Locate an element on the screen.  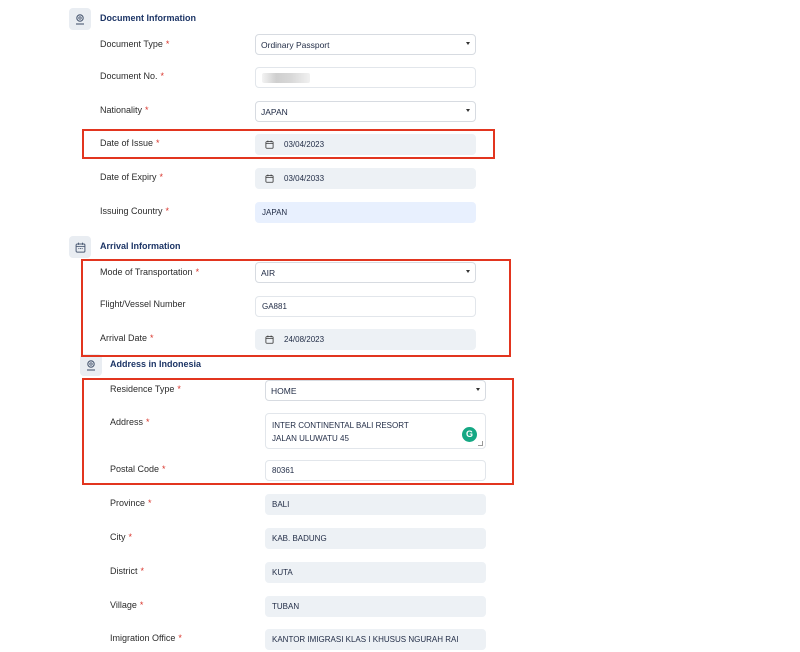
highlight-box-arrival-info is located at coordinates (296, 308).